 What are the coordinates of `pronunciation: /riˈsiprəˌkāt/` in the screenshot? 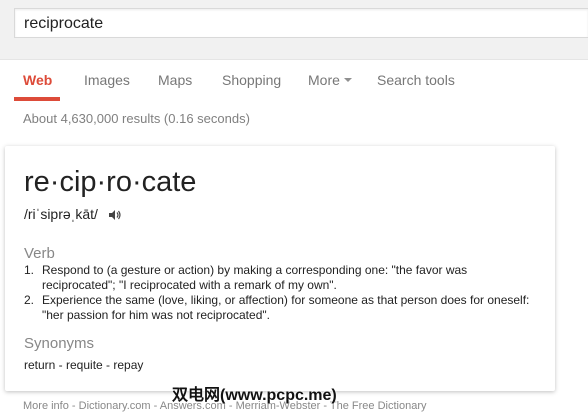 It's located at (73, 215).